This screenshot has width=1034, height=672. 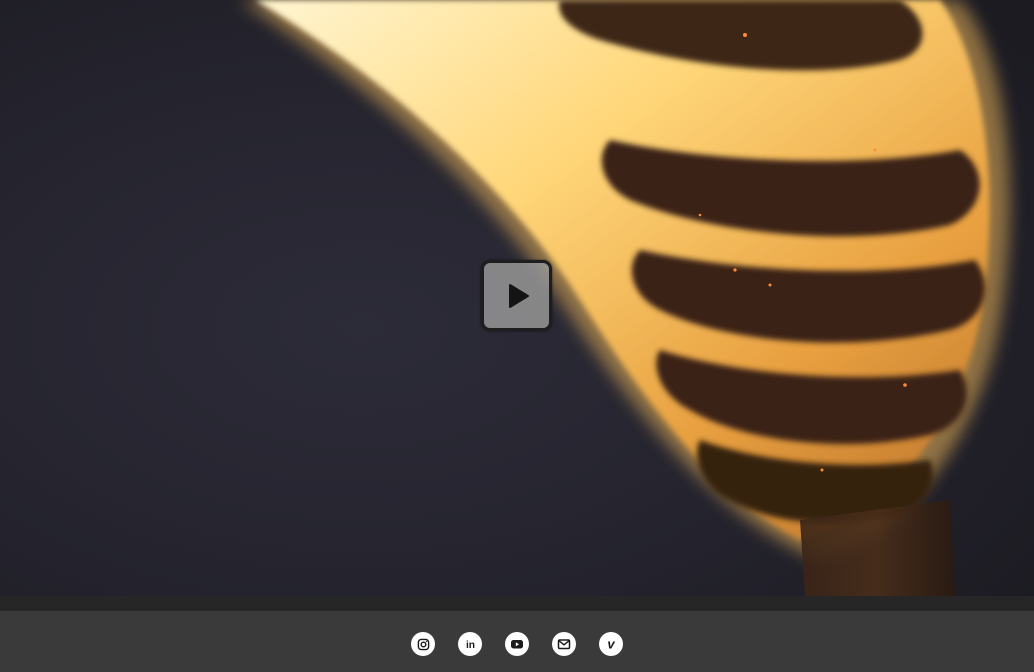 I want to click on footer: in v, so click(x=517, y=641).